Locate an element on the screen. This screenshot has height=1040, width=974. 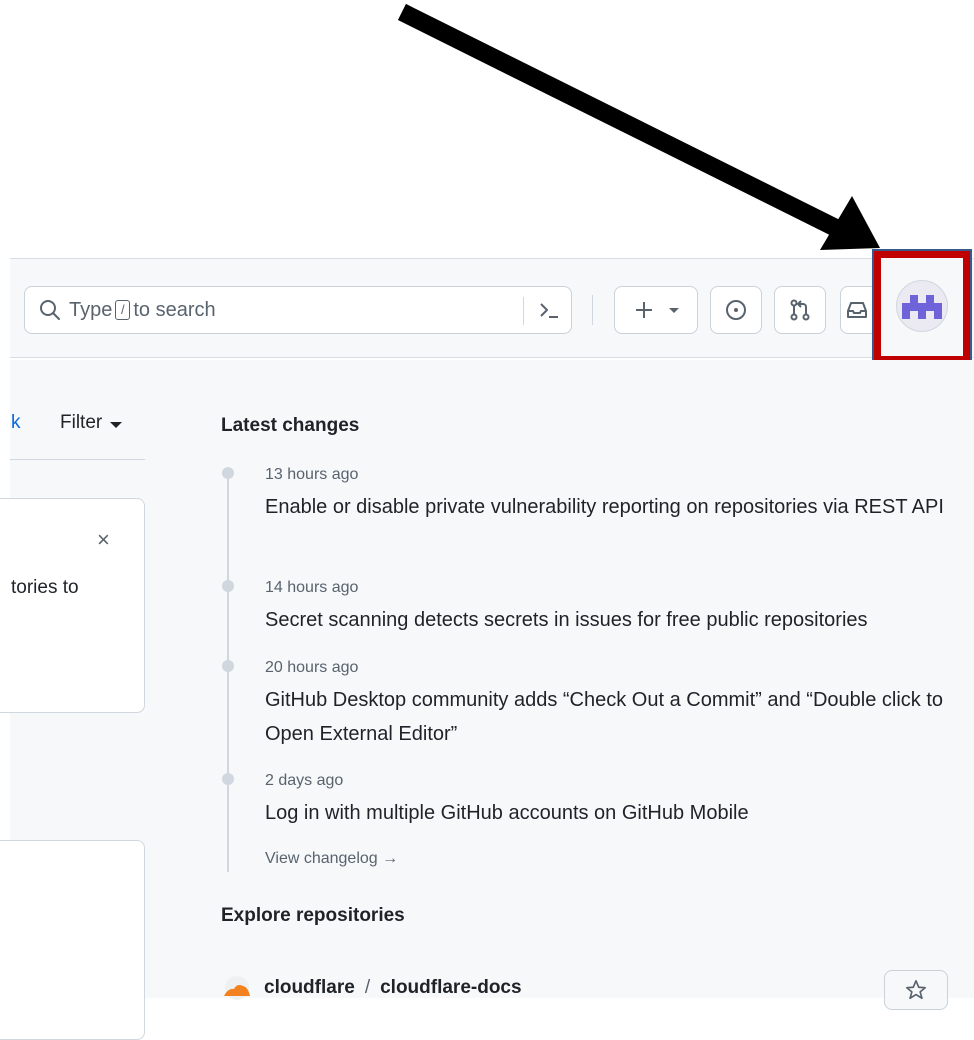
issue-icon is located at coordinates (736, 310).